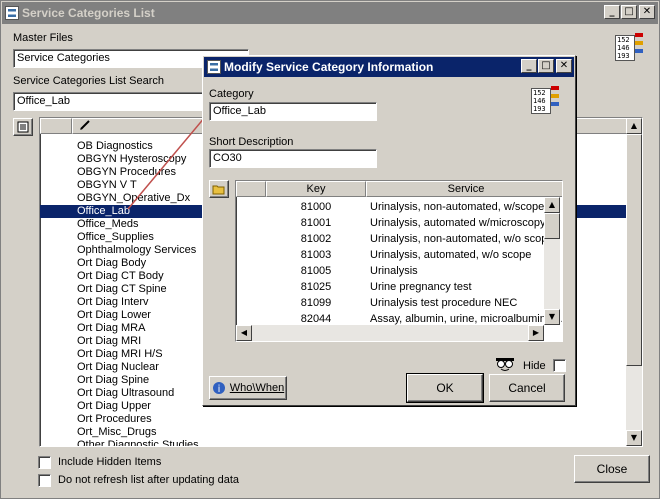 This screenshot has width=660, height=499. Describe the element at coordinates (329, 67) in the screenshot. I see `dialog-title: Modify Service Category Information` at that location.